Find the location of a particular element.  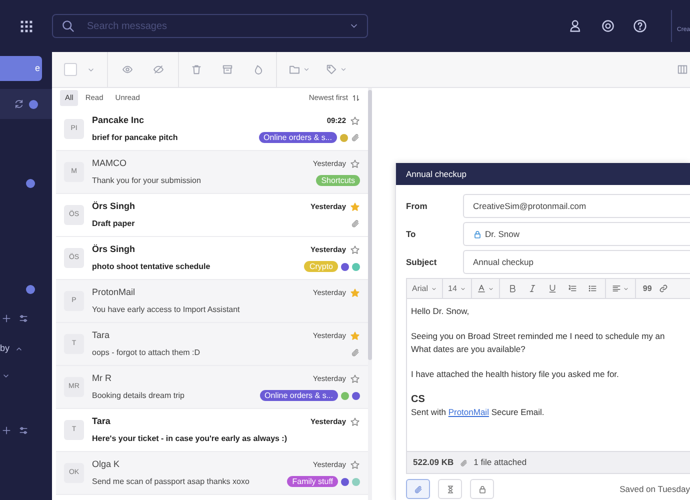

folder-icon is located at coordinates (294, 69).